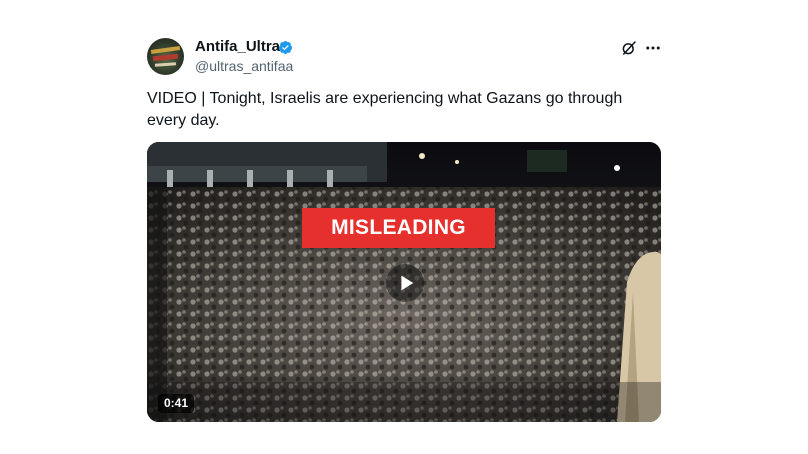 The image size is (808, 454). Describe the element at coordinates (244, 66) in the screenshot. I see `author-handle: @ultras_antifaa` at that location.